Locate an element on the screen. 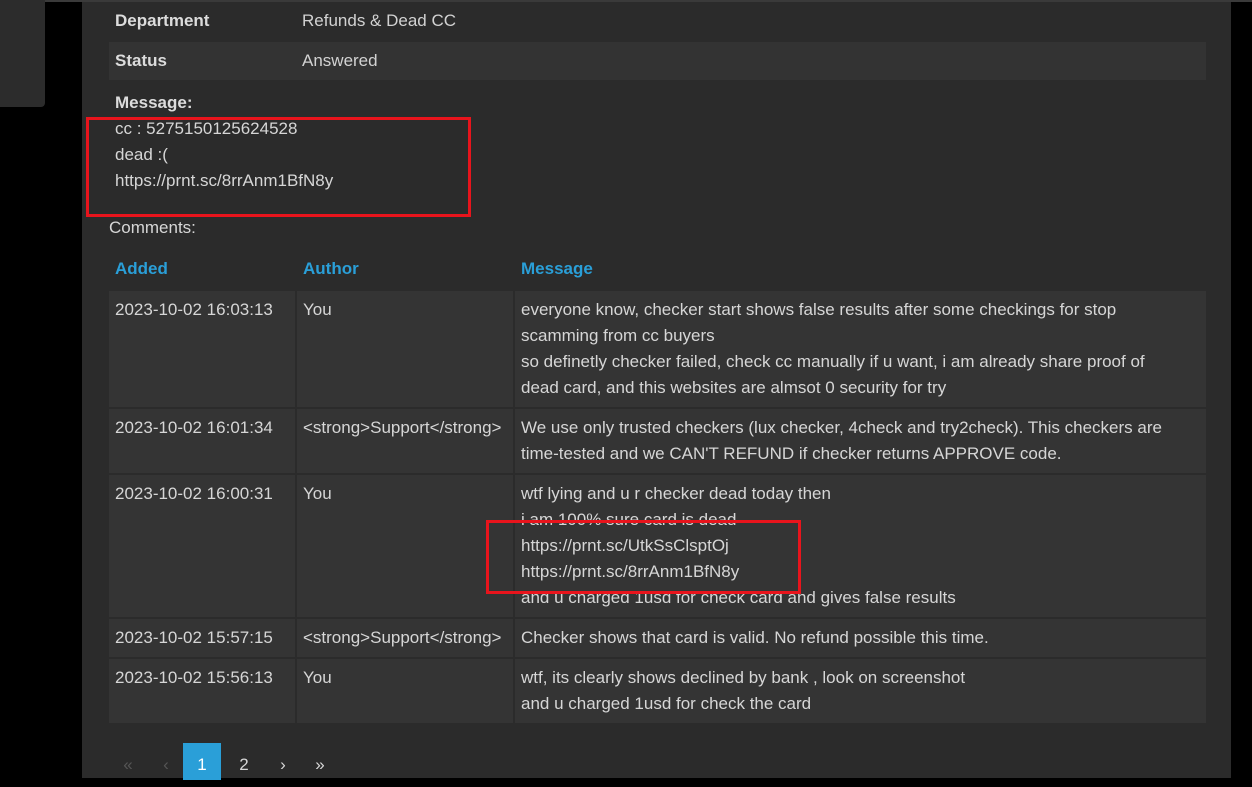 This screenshot has width=1252, height=787. status-value: Answered is located at coordinates (340, 60).